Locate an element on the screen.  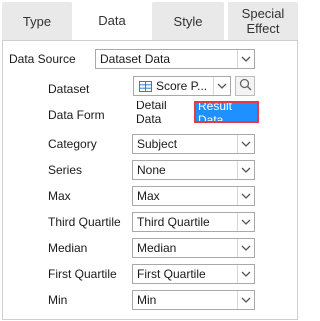
third-quartile-value: Third Quartile is located at coordinates (173, 222).